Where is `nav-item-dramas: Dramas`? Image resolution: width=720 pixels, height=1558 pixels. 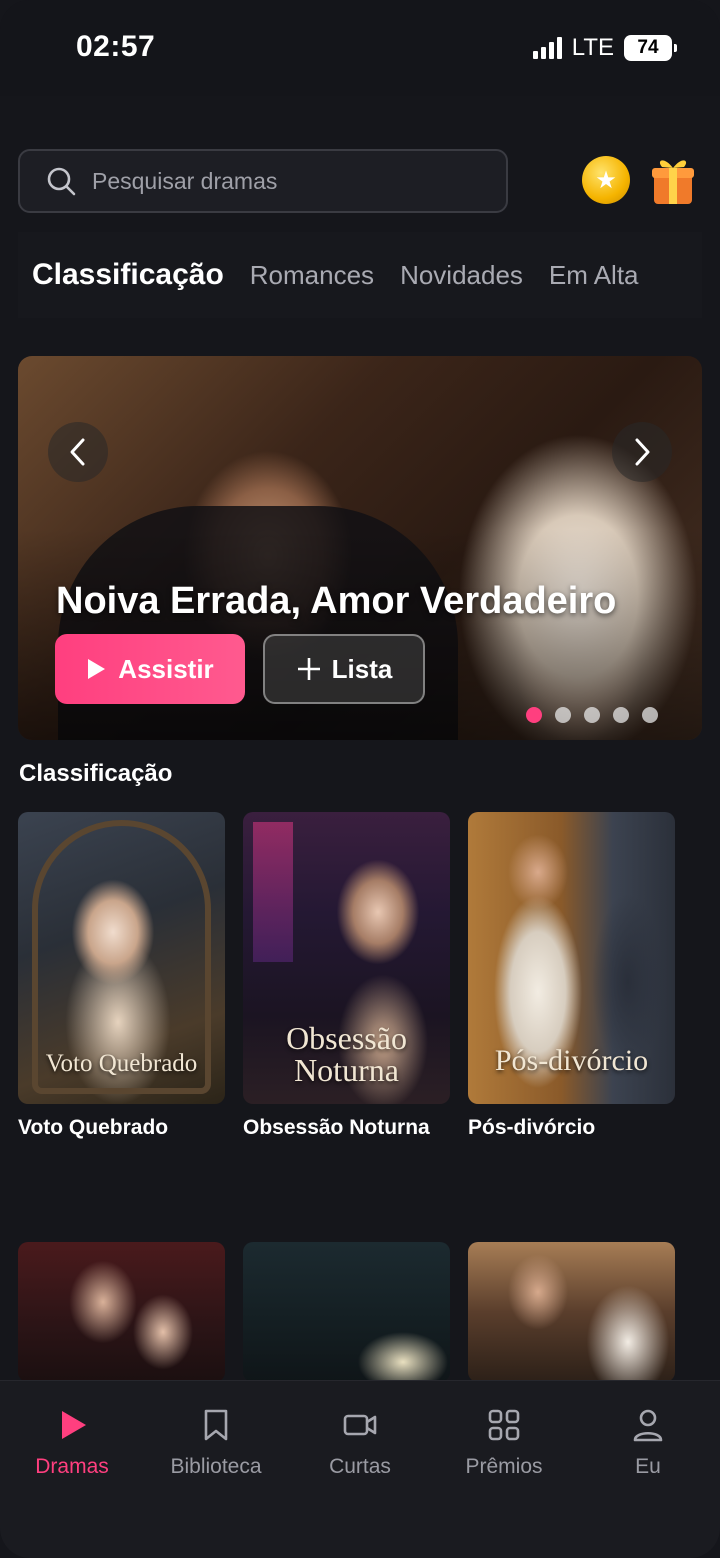
nav-item-dramas: Dramas is located at coordinates (72, 1469).